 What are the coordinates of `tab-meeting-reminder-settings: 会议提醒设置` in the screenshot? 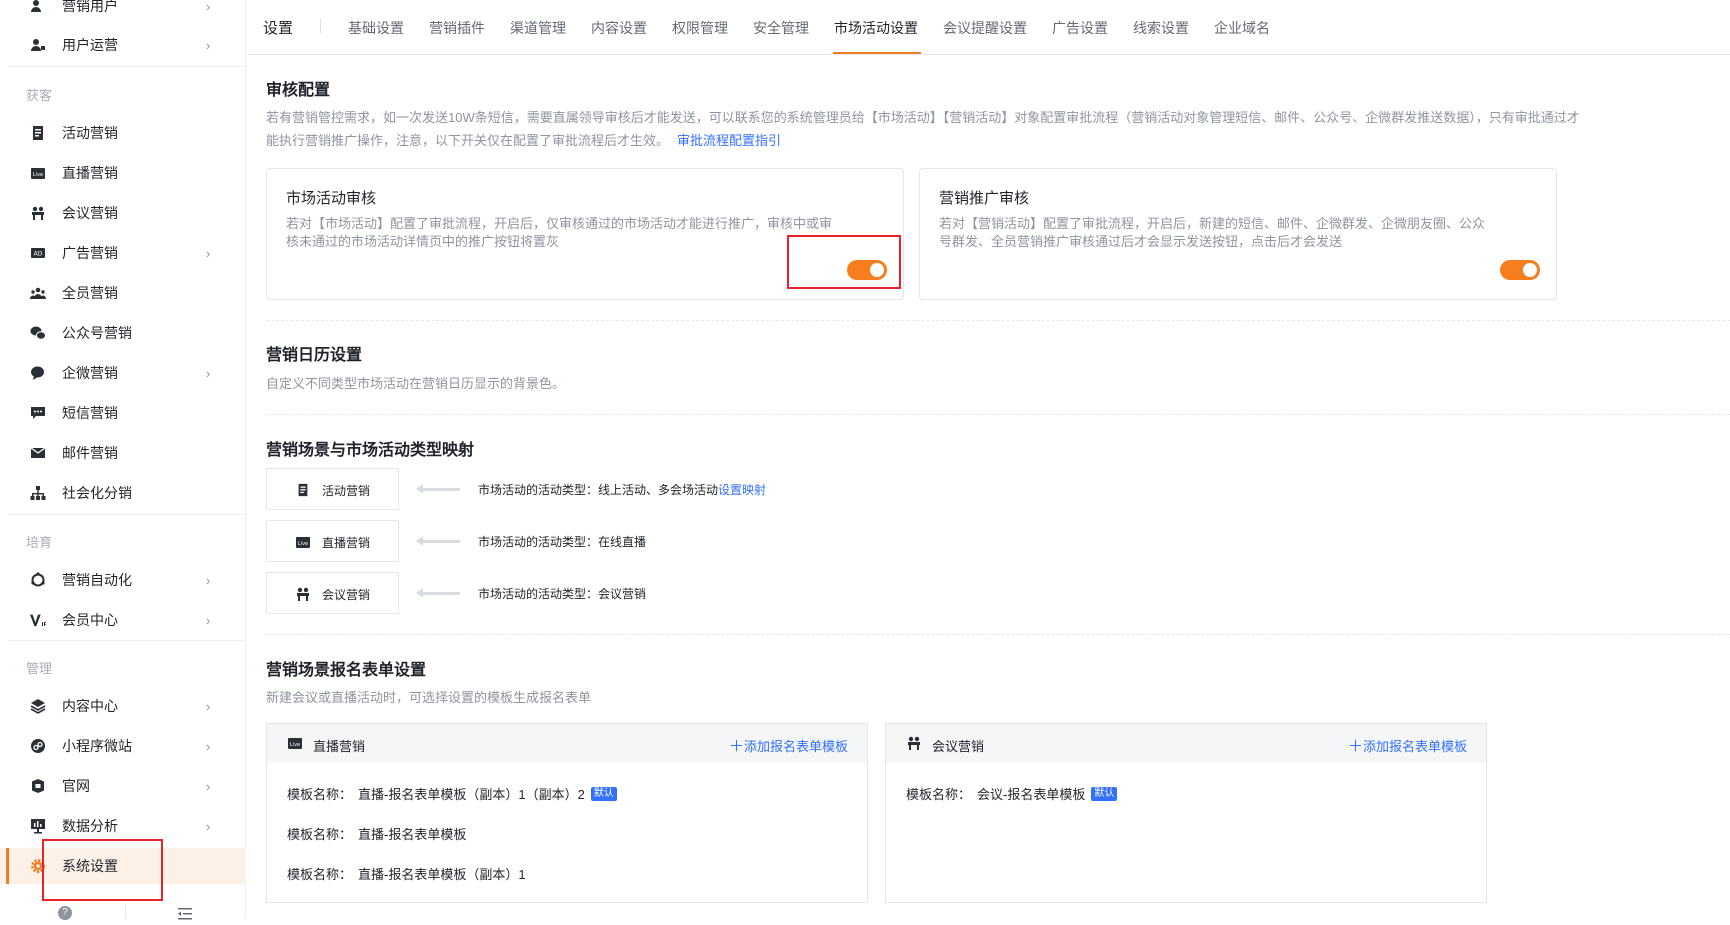 It's located at (985, 28).